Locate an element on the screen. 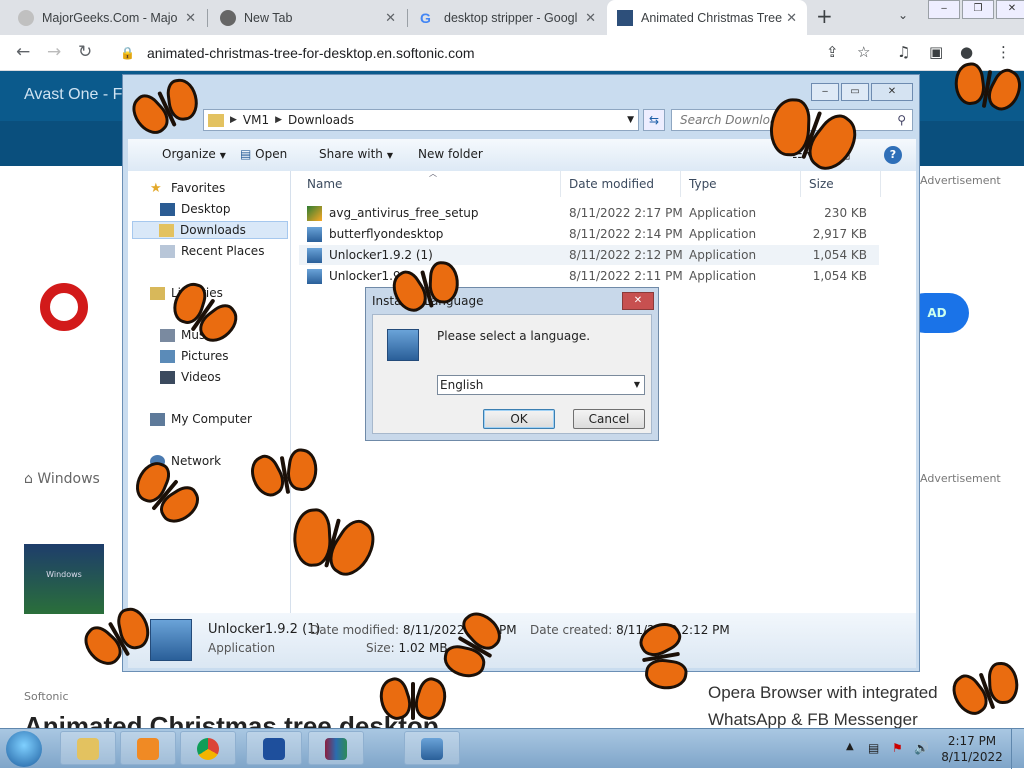 The height and width of the screenshot is (769, 1024). thumbnail-label: Windows is located at coordinates (64, 574).